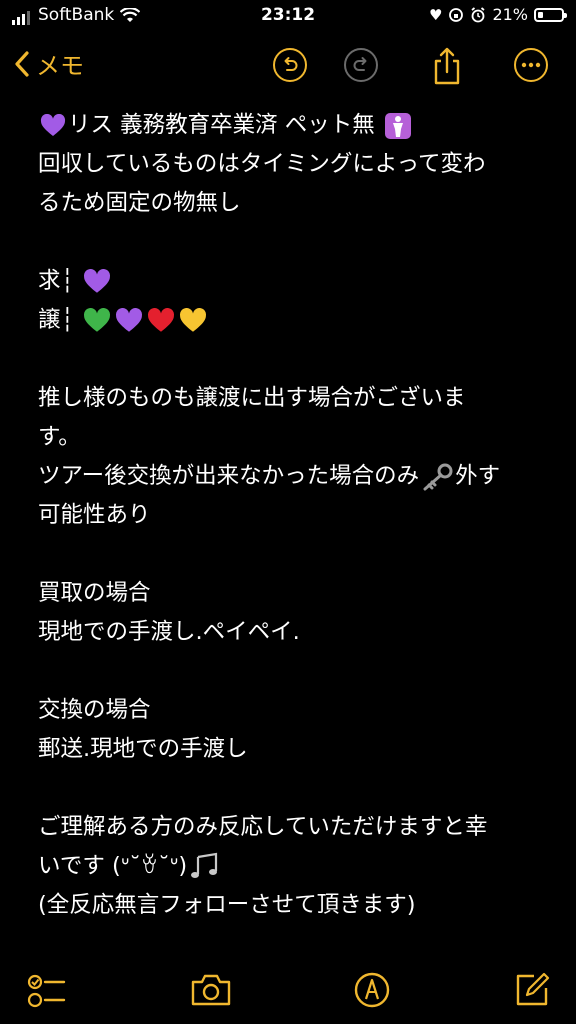  Describe the element at coordinates (288, 992) in the screenshot. I see `bottom-toolbar` at that location.